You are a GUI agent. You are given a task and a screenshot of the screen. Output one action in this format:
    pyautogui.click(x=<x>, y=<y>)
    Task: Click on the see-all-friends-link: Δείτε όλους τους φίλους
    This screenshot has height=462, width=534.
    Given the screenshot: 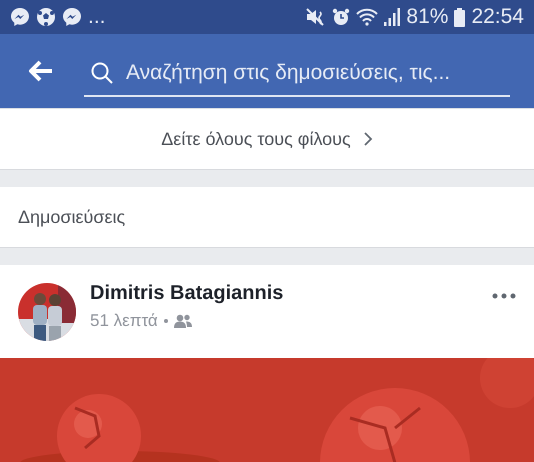 What is the action you would take?
    pyautogui.click(x=267, y=139)
    